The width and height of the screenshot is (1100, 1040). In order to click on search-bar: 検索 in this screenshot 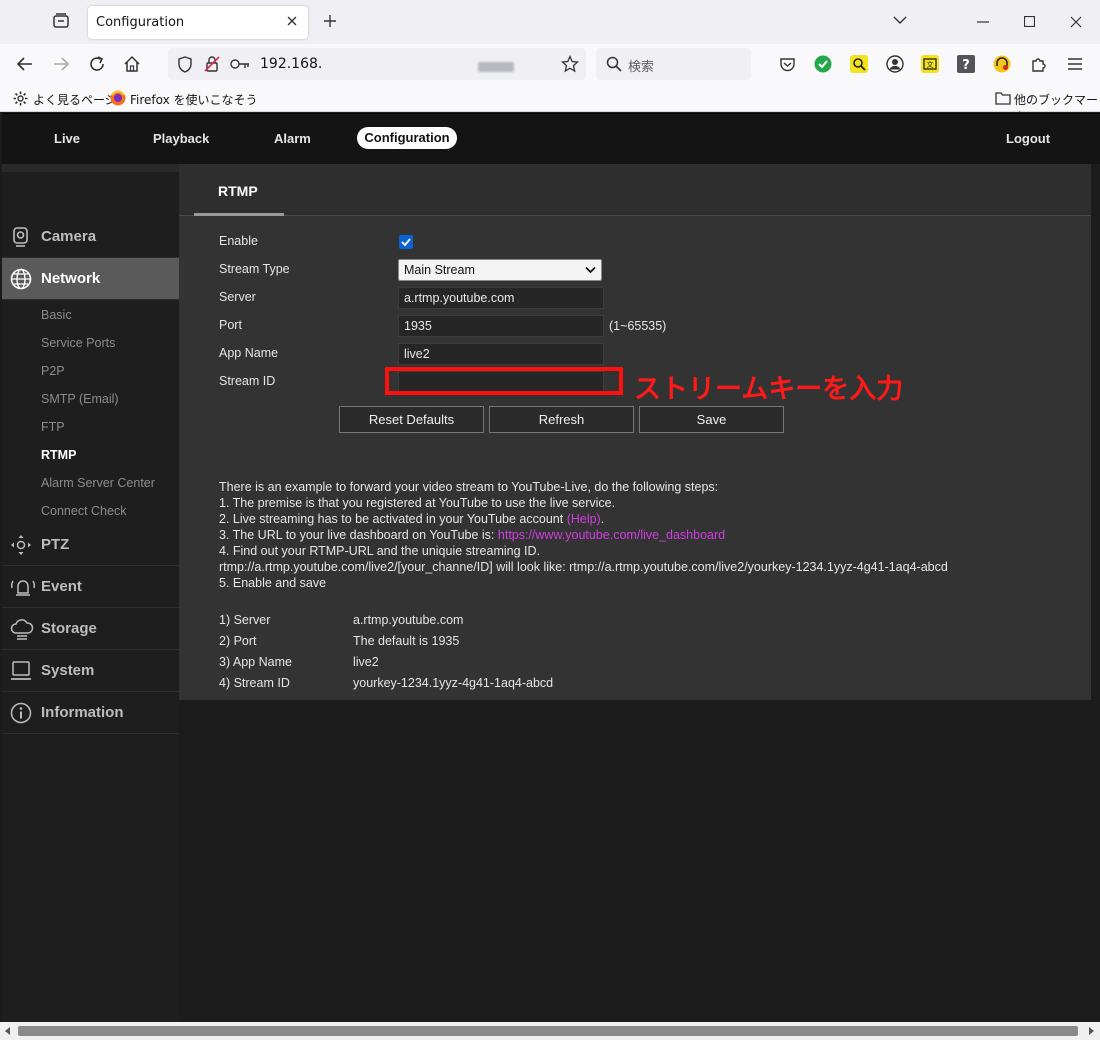, I will do `click(673, 64)`.